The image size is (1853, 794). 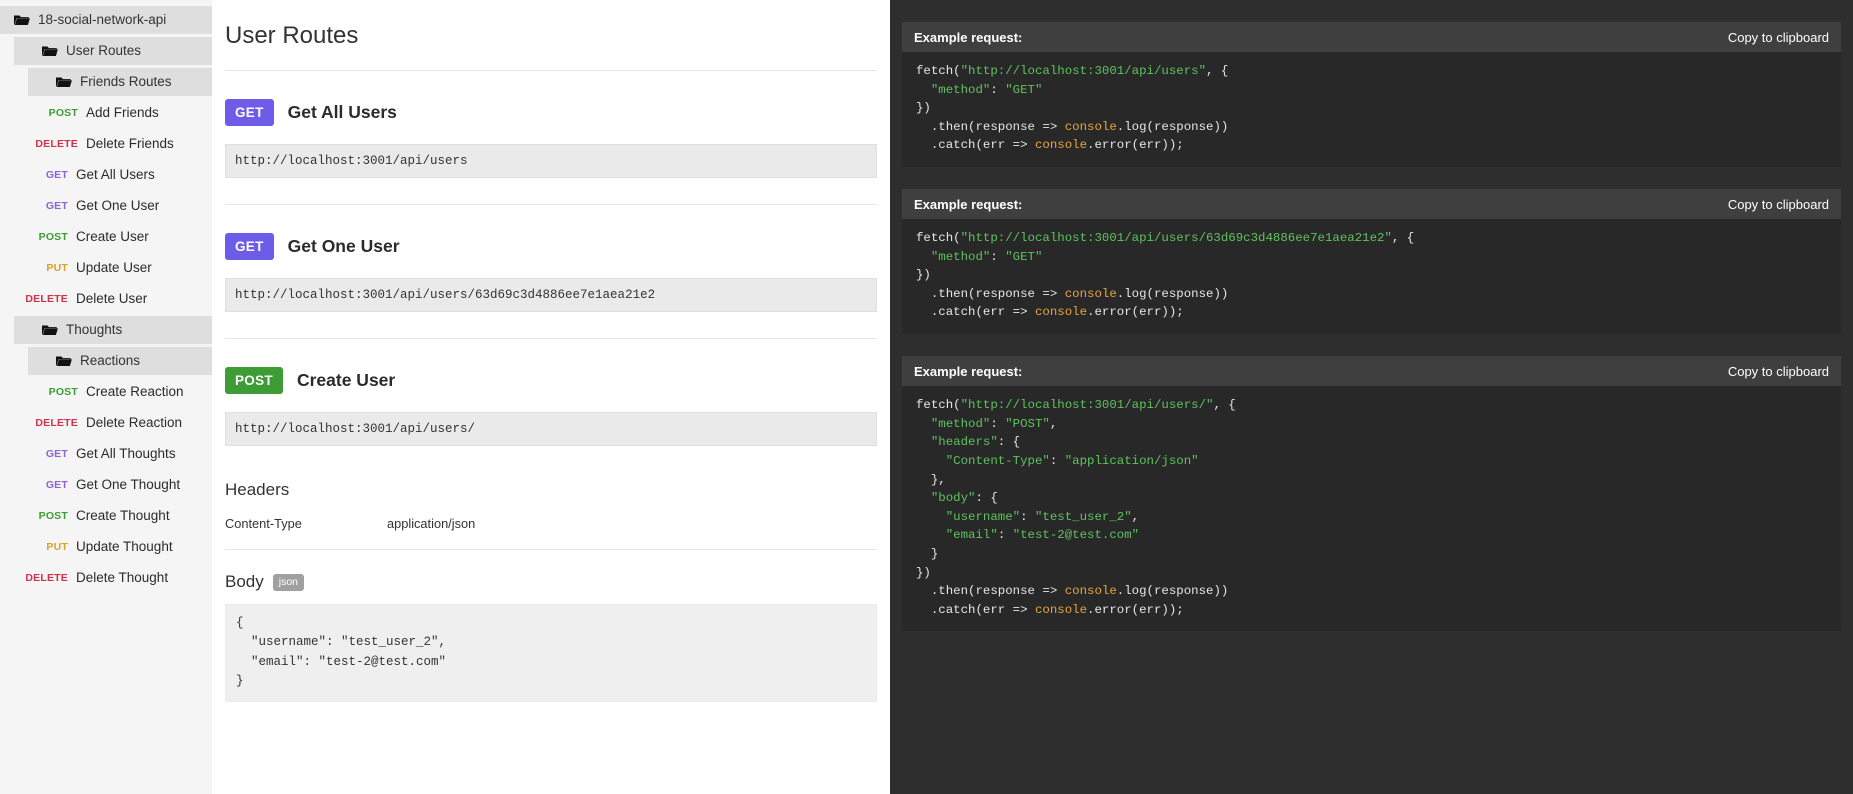 What do you see at coordinates (1131, 460) in the screenshot?
I see `code-token: "application/json"` at bounding box center [1131, 460].